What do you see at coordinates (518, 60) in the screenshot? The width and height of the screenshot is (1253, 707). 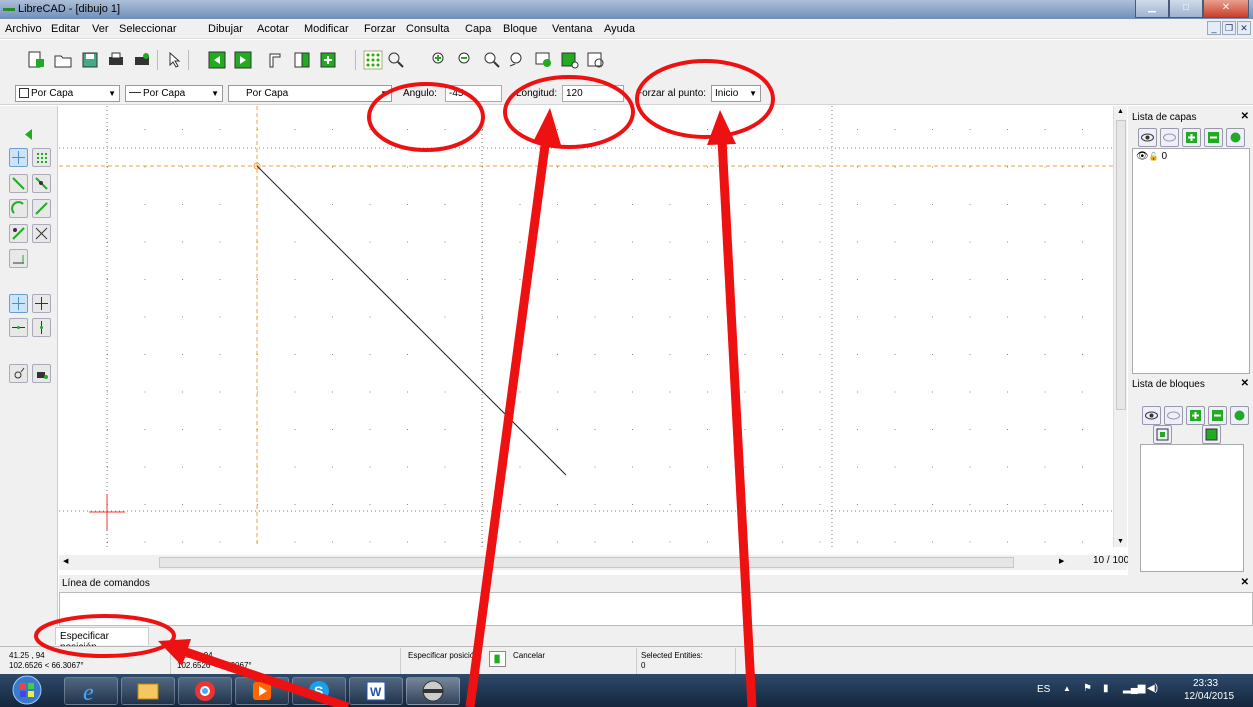 I see `zoom-previous-icon` at bounding box center [518, 60].